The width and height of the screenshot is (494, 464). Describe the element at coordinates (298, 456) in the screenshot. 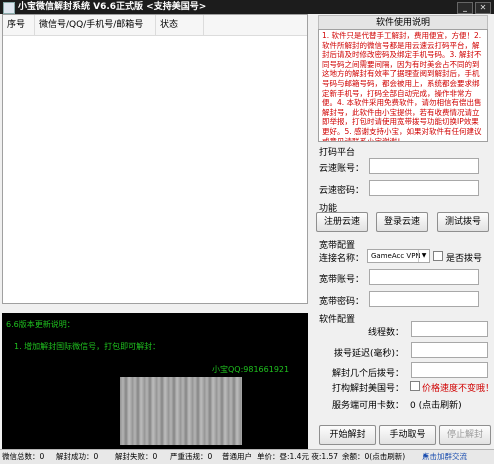

I see `status-price: 单价：昼:1.4元 夜:1.57` at that location.